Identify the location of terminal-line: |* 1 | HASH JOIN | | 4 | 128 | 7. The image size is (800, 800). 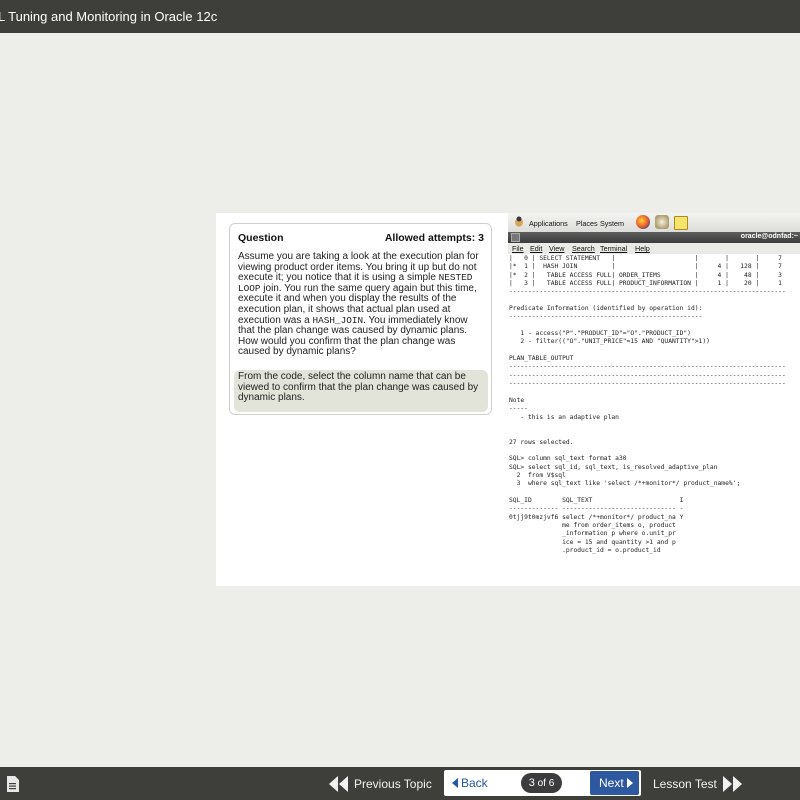
(654, 267).